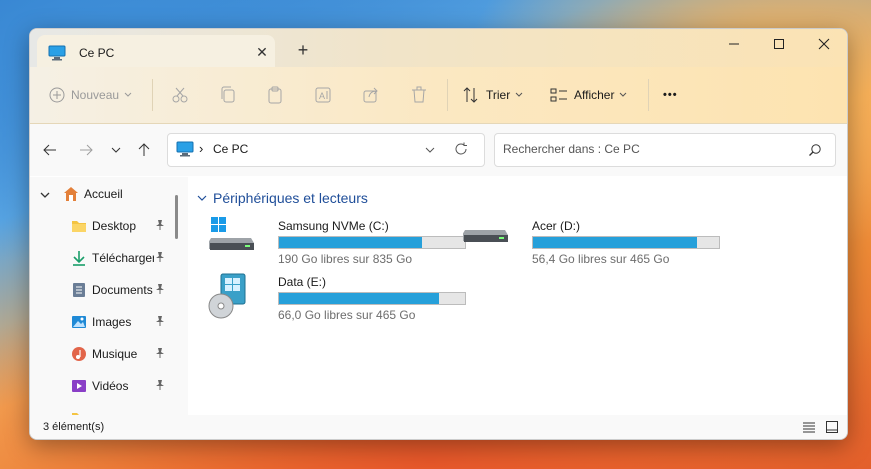 This screenshot has height=469, width=871. Describe the element at coordinates (262, 52) in the screenshot. I see `close-tab-icon: ✕` at that location.